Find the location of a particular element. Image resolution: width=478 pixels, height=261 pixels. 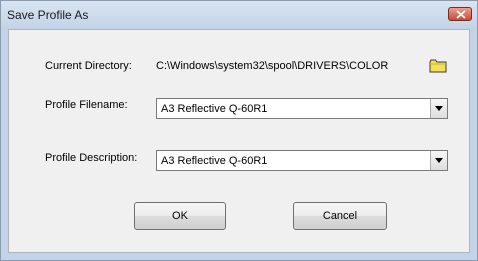

profile-description-dropdown-button is located at coordinates (438, 160).